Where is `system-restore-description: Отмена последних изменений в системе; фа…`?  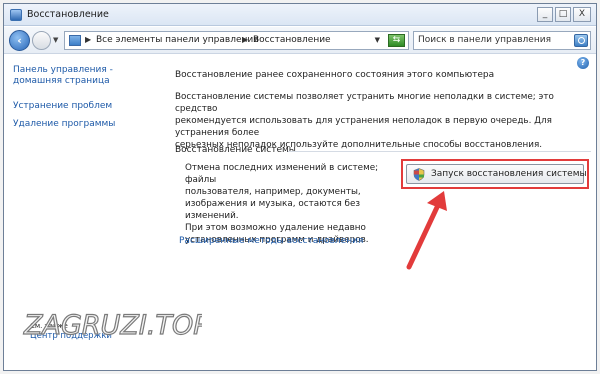
system-restore-description: Отмена последних изменений в системе; фа… is located at coordinates (292, 204).